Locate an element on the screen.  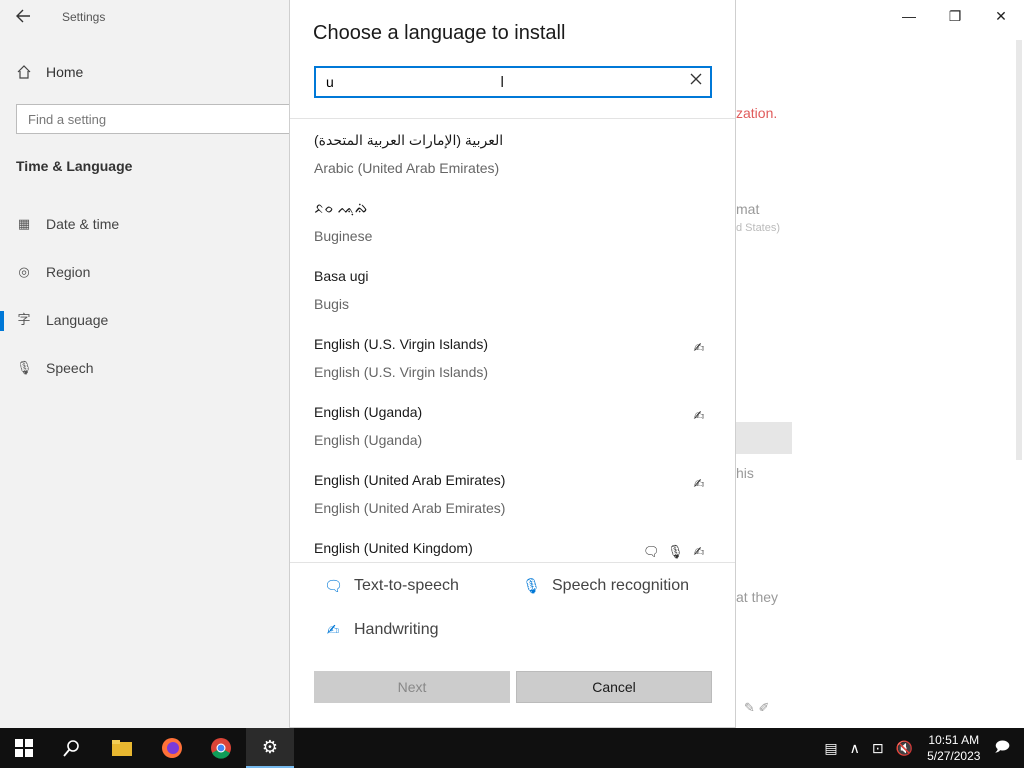
language-native-name: ᨅᨔ ᨕᨘᨁᨗ is located at coordinates (341, 208).